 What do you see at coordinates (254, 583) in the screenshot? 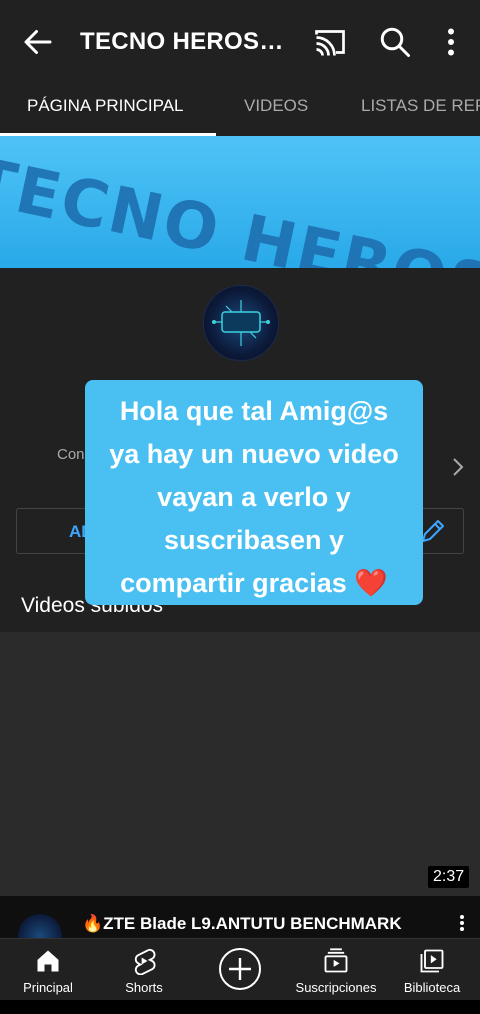
I see `overlay-line: compartir gracias ❤️` at bounding box center [254, 583].